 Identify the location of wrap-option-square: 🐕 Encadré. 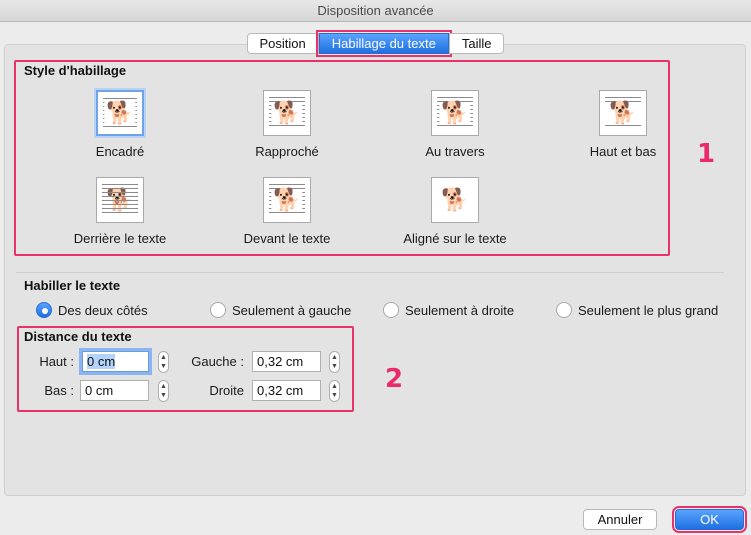
(120, 124).